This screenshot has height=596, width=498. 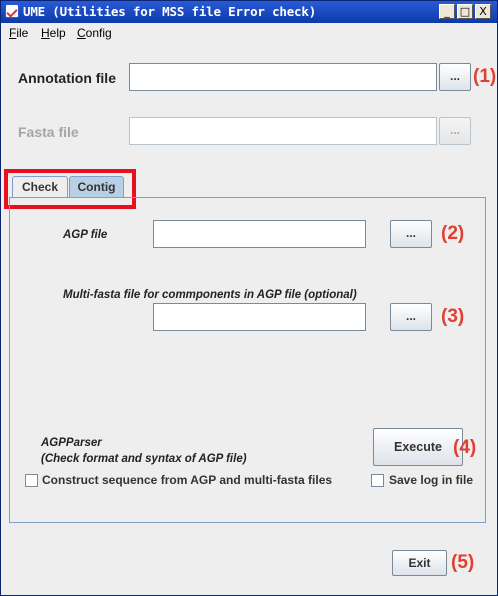 I want to click on minimize-button: _, so click(x=447, y=11).